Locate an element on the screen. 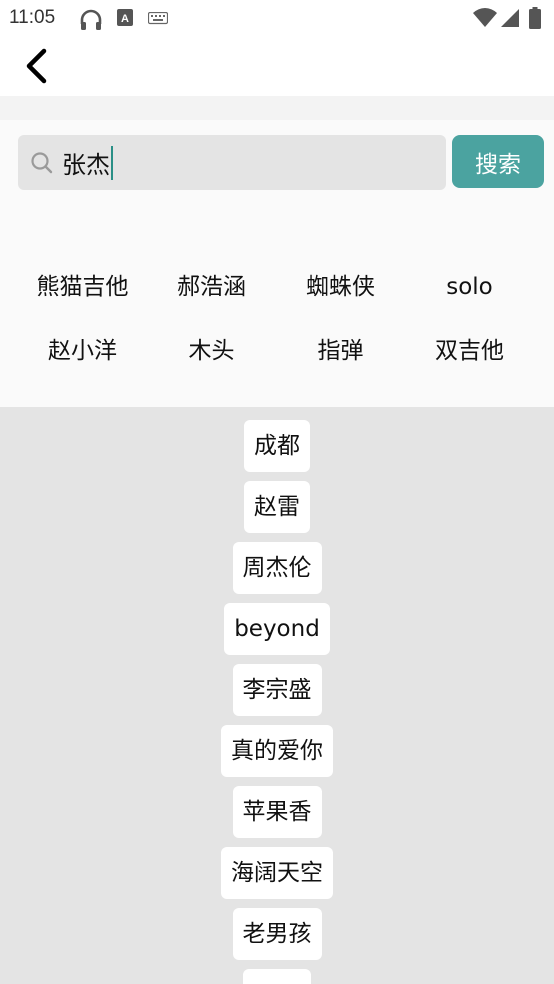 The height and width of the screenshot is (984, 554). hot-tags-grid: 熊猫吉他 郝浩涵 蜘蛛侠 solo 赵小洋 木头 指弹 双吉他 is located at coordinates (276, 319).